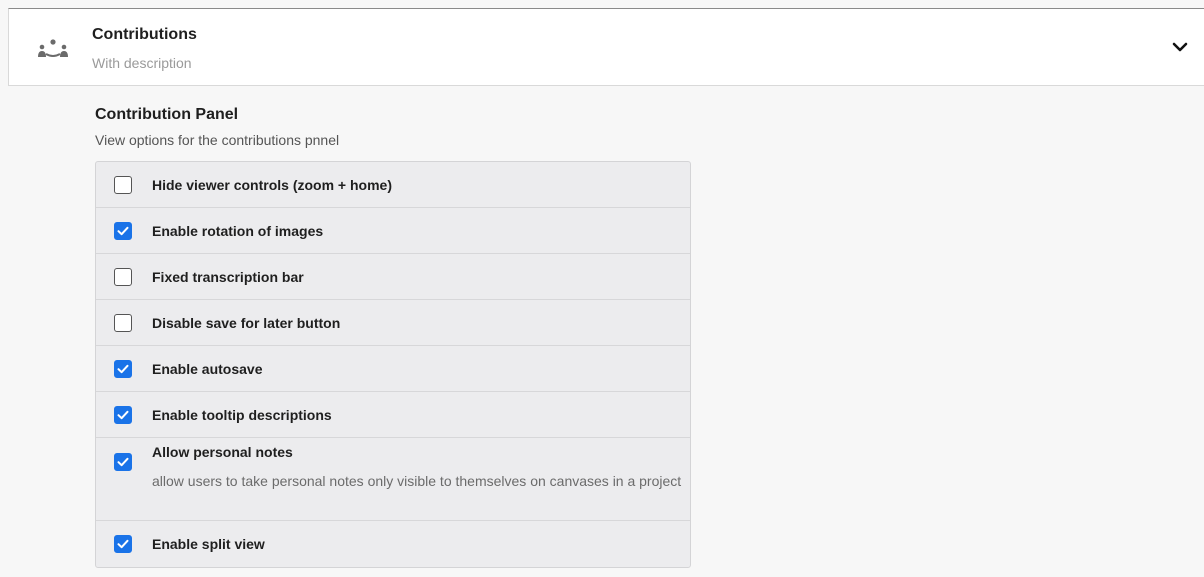 The width and height of the screenshot is (1204, 577). I want to click on option-label: Hide viewer controls (zoom + home), so click(272, 184).